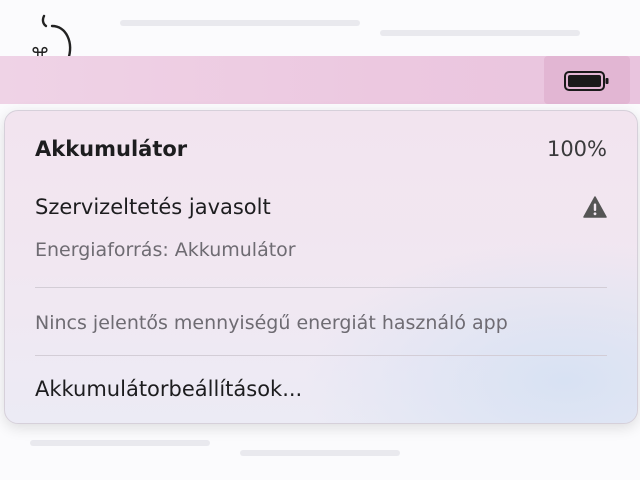 The height and width of the screenshot is (480, 640). What do you see at coordinates (321, 207) in the screenshot?
I see `service-recommended-row: Szervizeltetés javasolt` at bounding box center [321, 207].